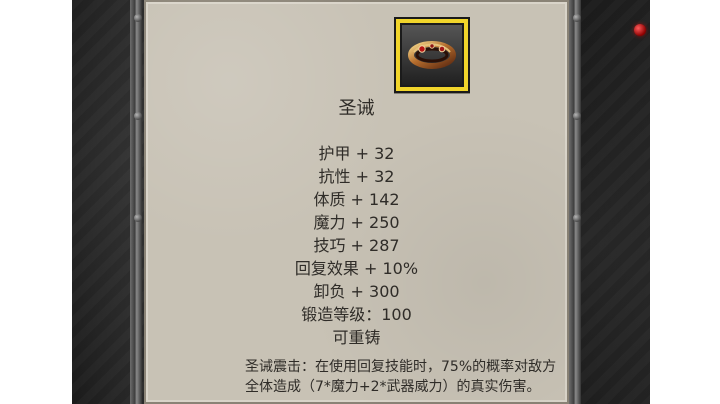 The image size is (720, 404). Describe the element at coordinates (640, 30) in the screenshot. I see `red-gem-icon` at that location.